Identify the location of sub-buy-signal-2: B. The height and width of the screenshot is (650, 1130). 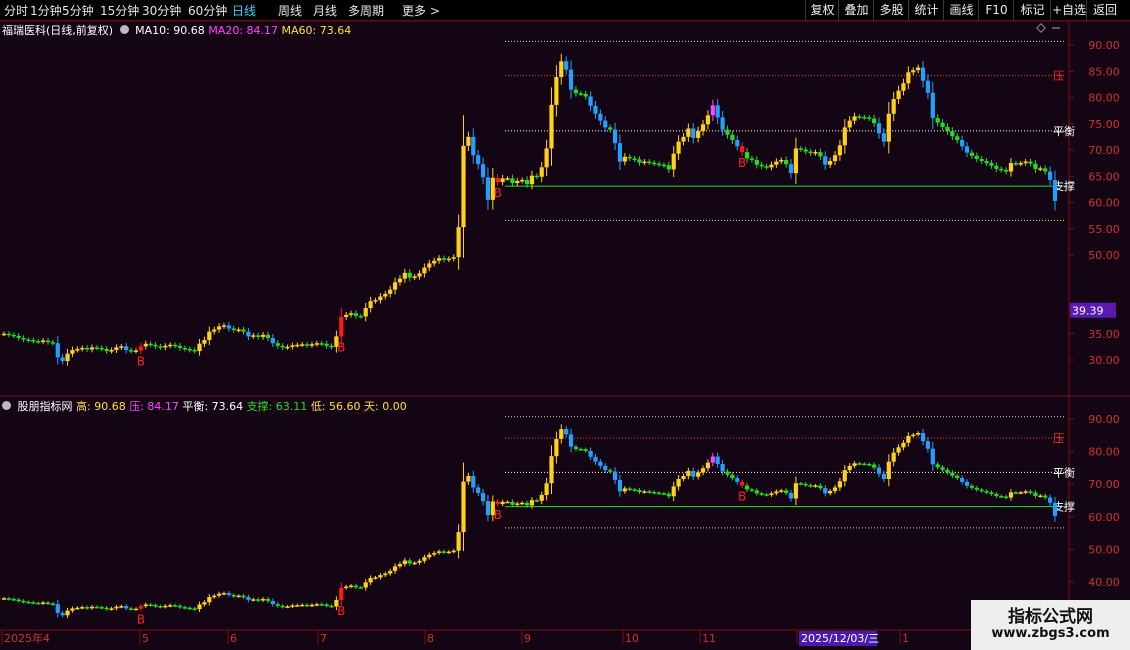
(498, 515).